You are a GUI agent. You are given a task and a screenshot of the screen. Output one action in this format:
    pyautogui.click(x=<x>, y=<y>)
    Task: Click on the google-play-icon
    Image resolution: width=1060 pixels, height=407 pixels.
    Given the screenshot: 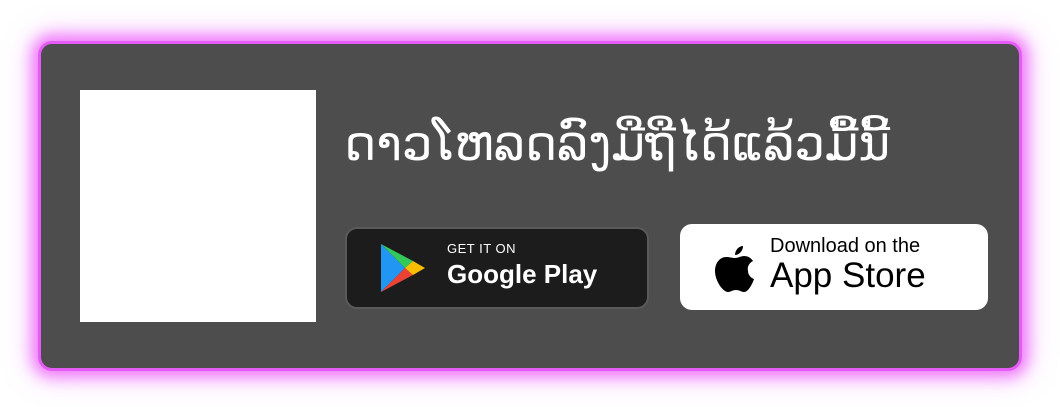 What is the action you would take?
    pyautogui.click(x=403, y=268)
    